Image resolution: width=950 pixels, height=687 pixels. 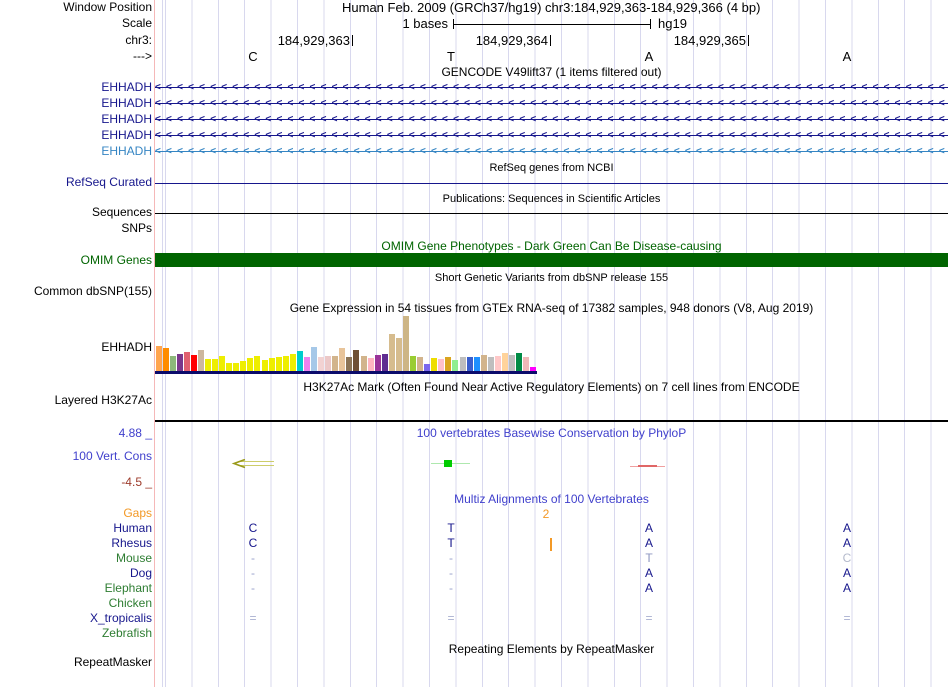 I want to click on multiz-species-label-zebrafish: Zebrafish, so click(x=127, y=633).